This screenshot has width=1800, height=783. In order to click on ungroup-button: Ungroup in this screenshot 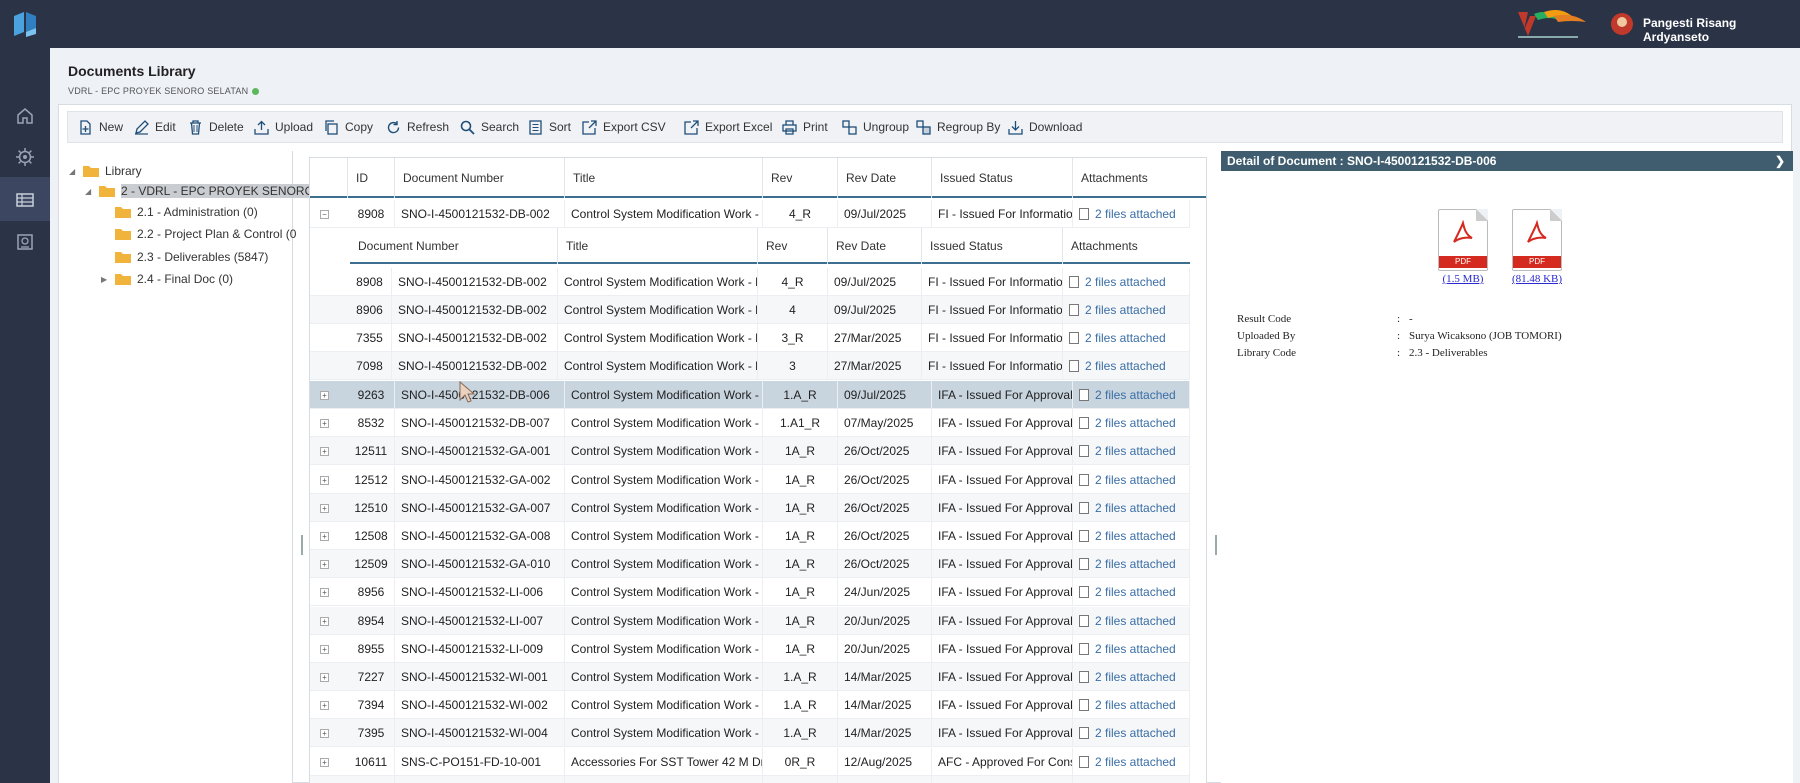, I will do `click(875, 127)`.